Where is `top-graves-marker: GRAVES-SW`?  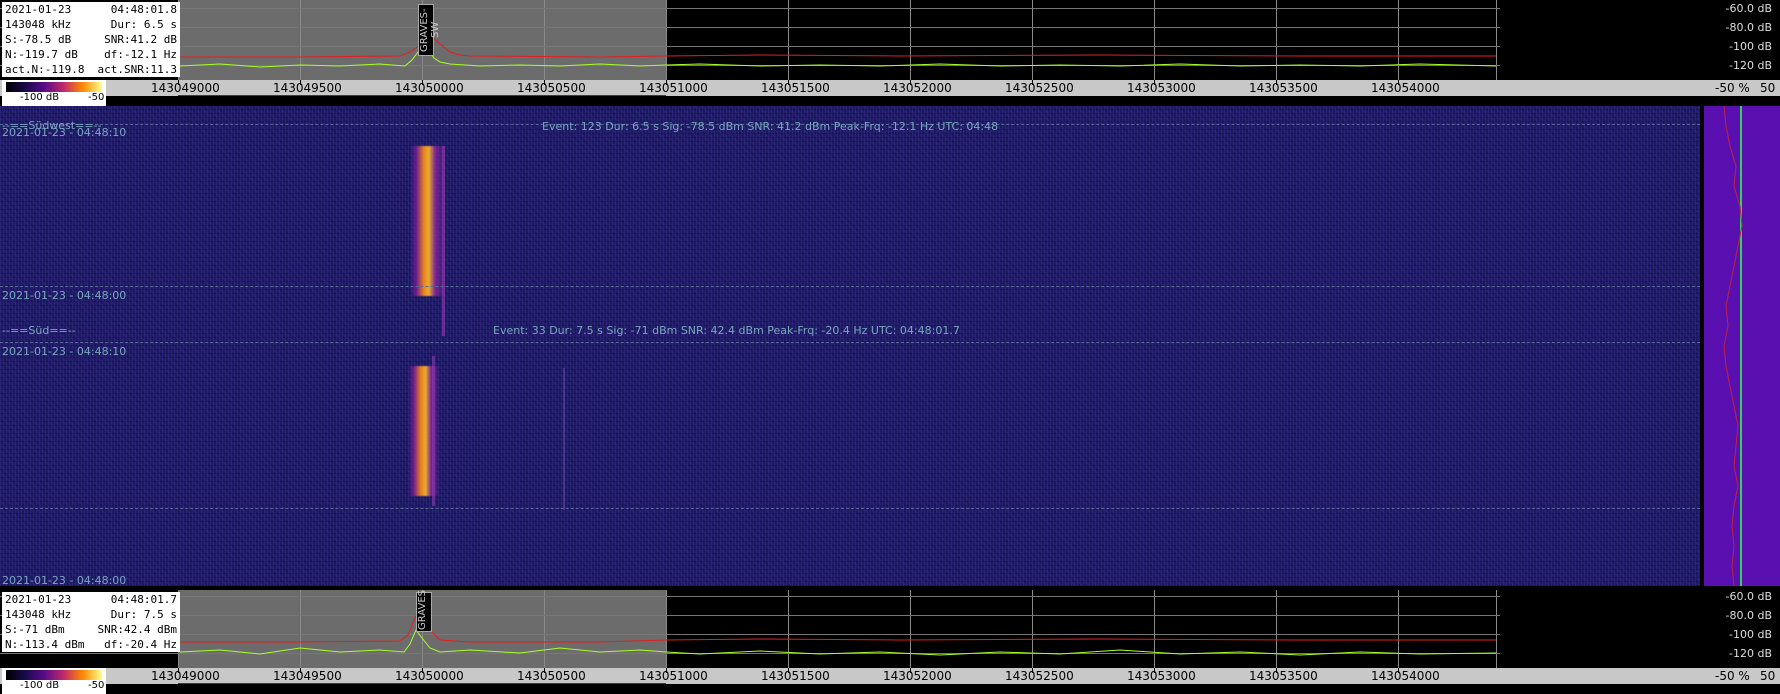 top-graves-marker: GRAVES-SW is located at coordinates (429, 30).